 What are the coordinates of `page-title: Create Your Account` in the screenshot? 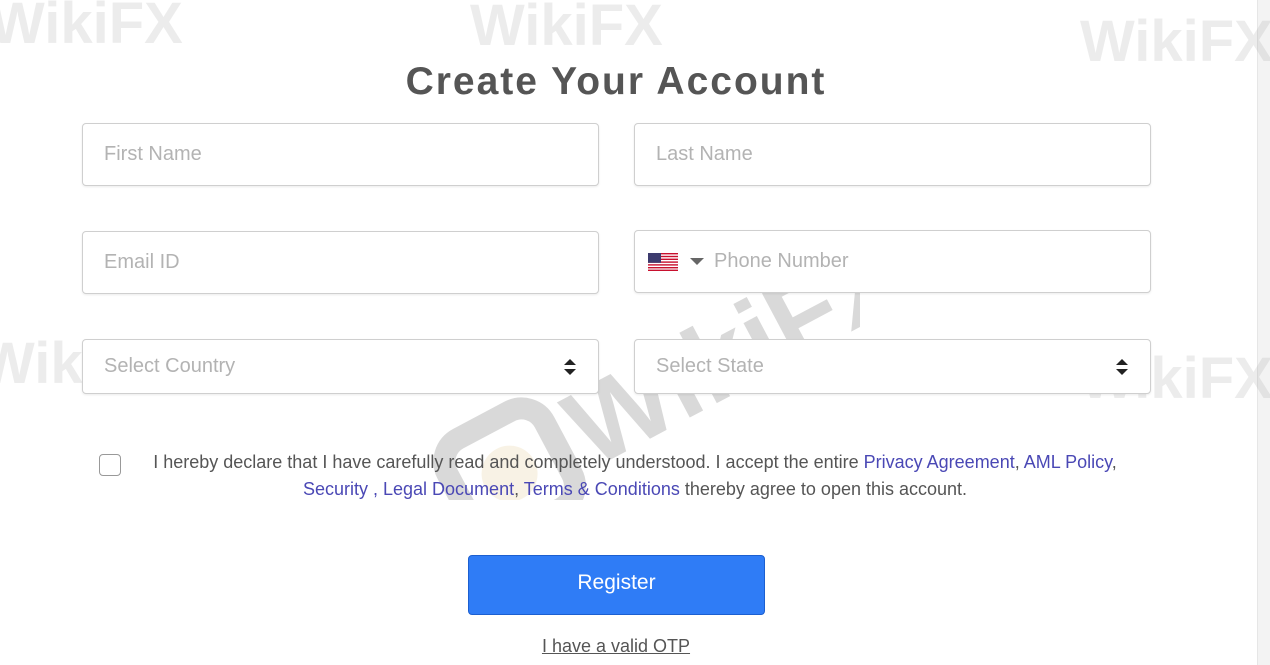 It's located at (616, 82).